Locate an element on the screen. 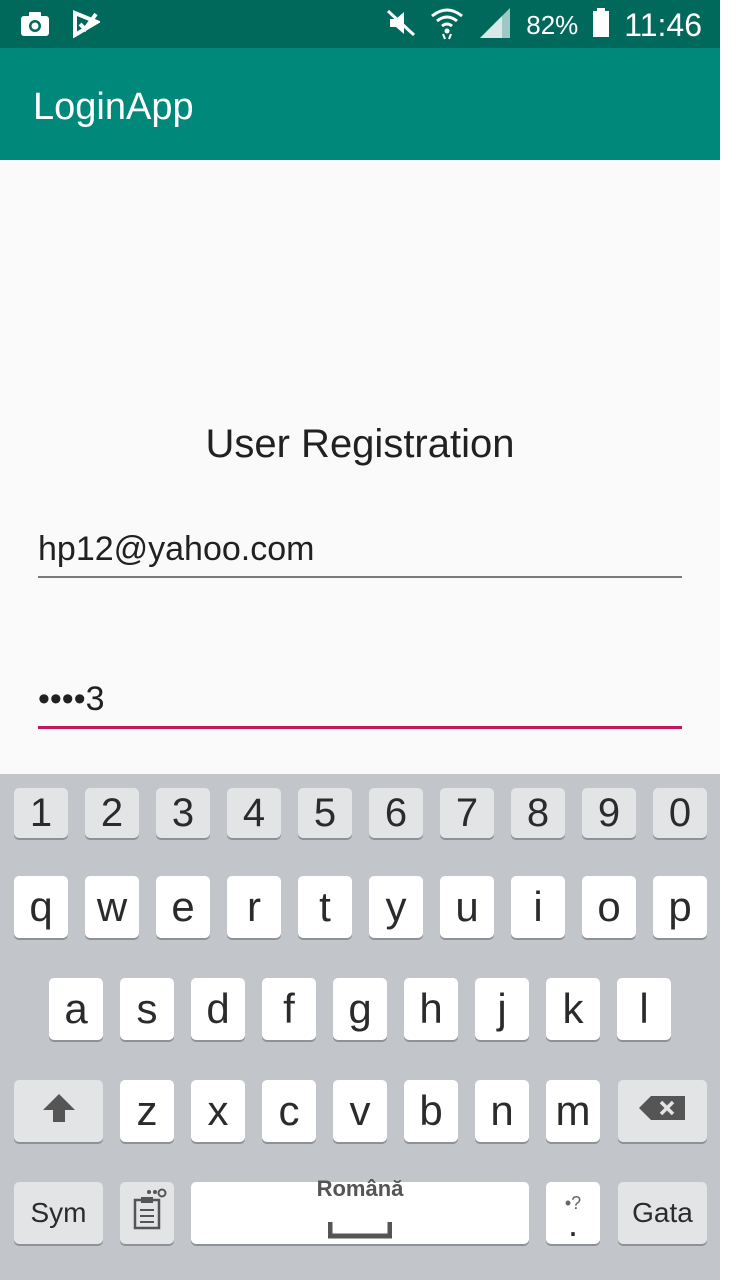 The width and height of the screenshot is (736, 1280). key-y: y is located at coordinates (396, 907).